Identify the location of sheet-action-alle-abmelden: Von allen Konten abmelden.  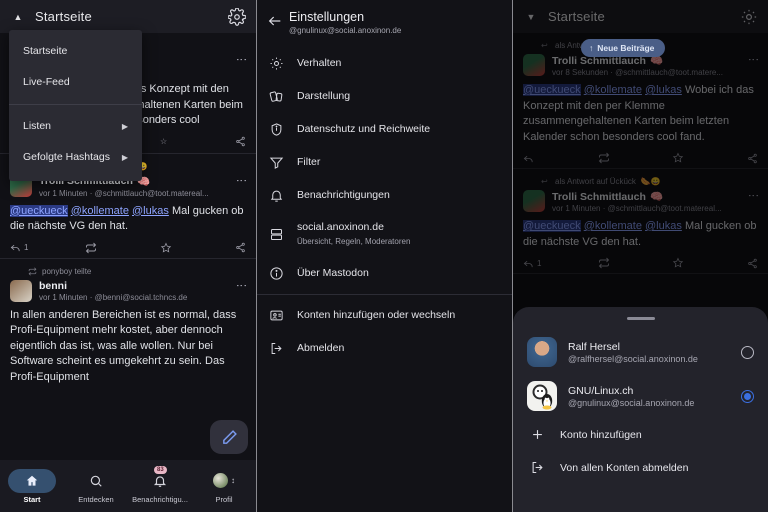
(640, 467).